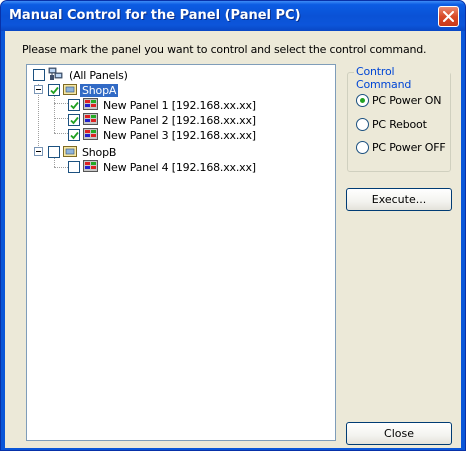  I want to click on shopa-collapse-toggle, so click(38, 89).